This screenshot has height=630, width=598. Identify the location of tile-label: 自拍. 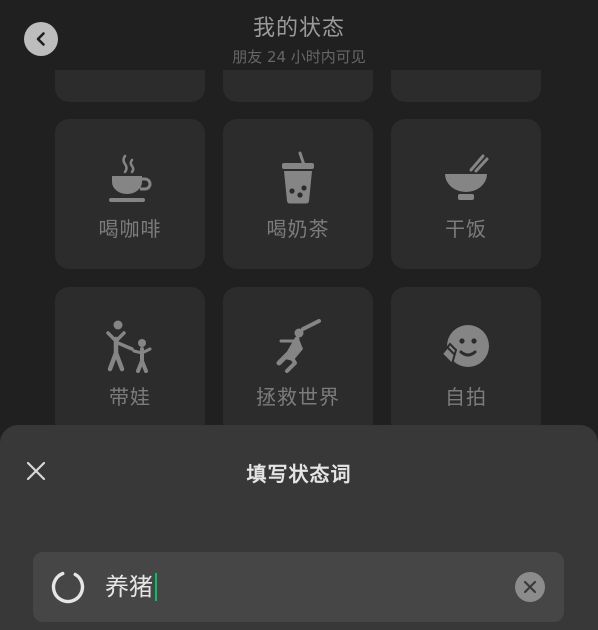
(466, 397).